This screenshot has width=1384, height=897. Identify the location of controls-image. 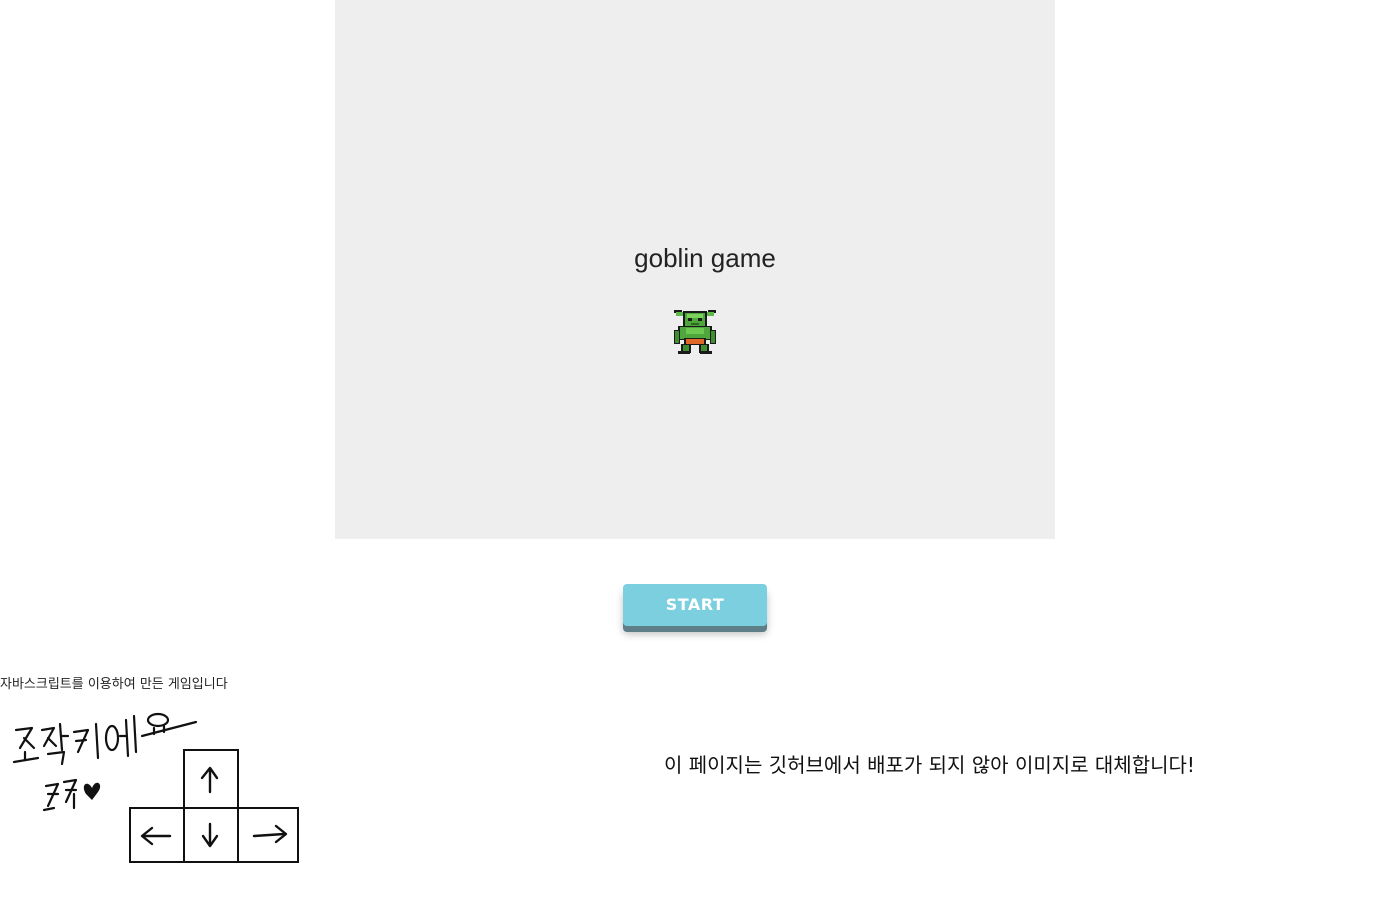
(155, 787).